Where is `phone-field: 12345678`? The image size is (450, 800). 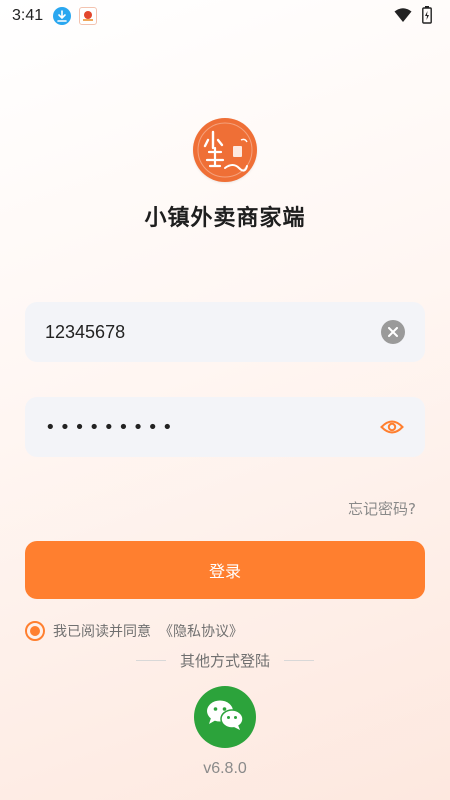 phone-field: 12345678 is located at coordinates (225, 332).